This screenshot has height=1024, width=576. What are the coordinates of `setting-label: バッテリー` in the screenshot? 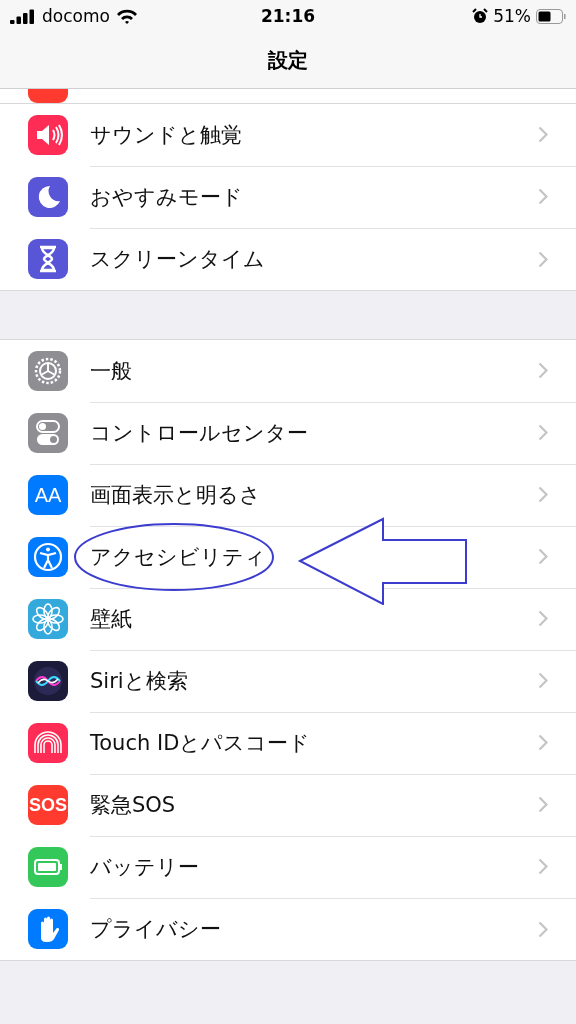 It's located at (144, 866).